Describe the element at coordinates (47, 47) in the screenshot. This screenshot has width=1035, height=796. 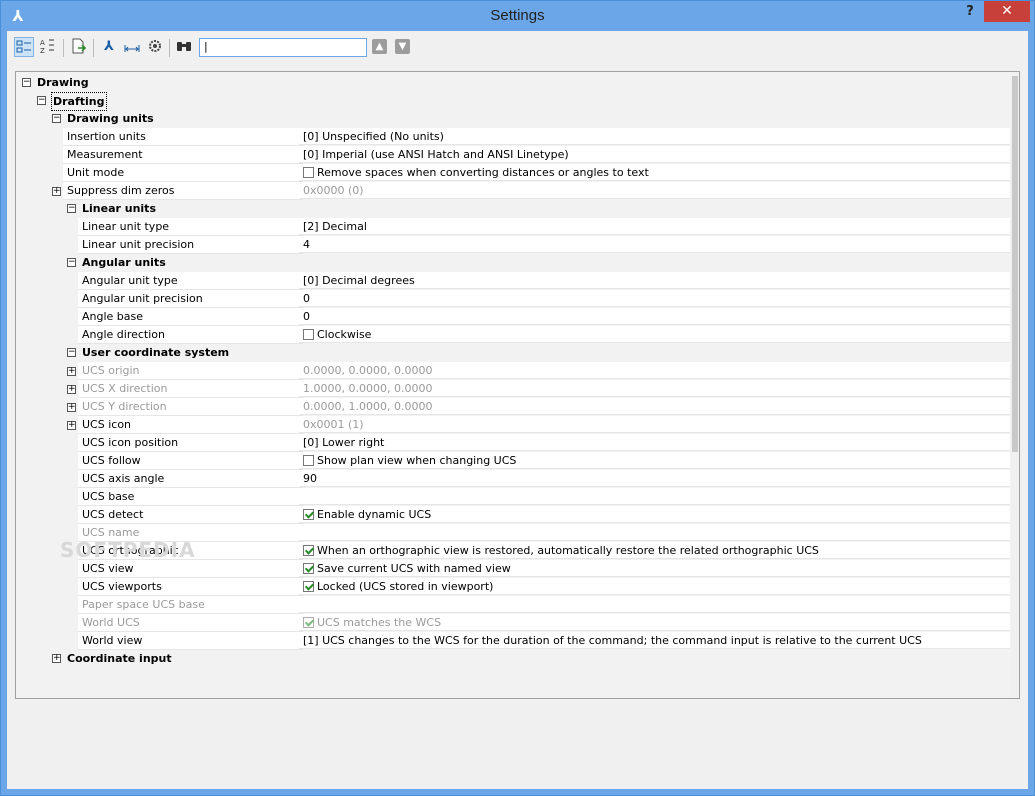
I see `alphabetical-view-icon: AZ` at that location.